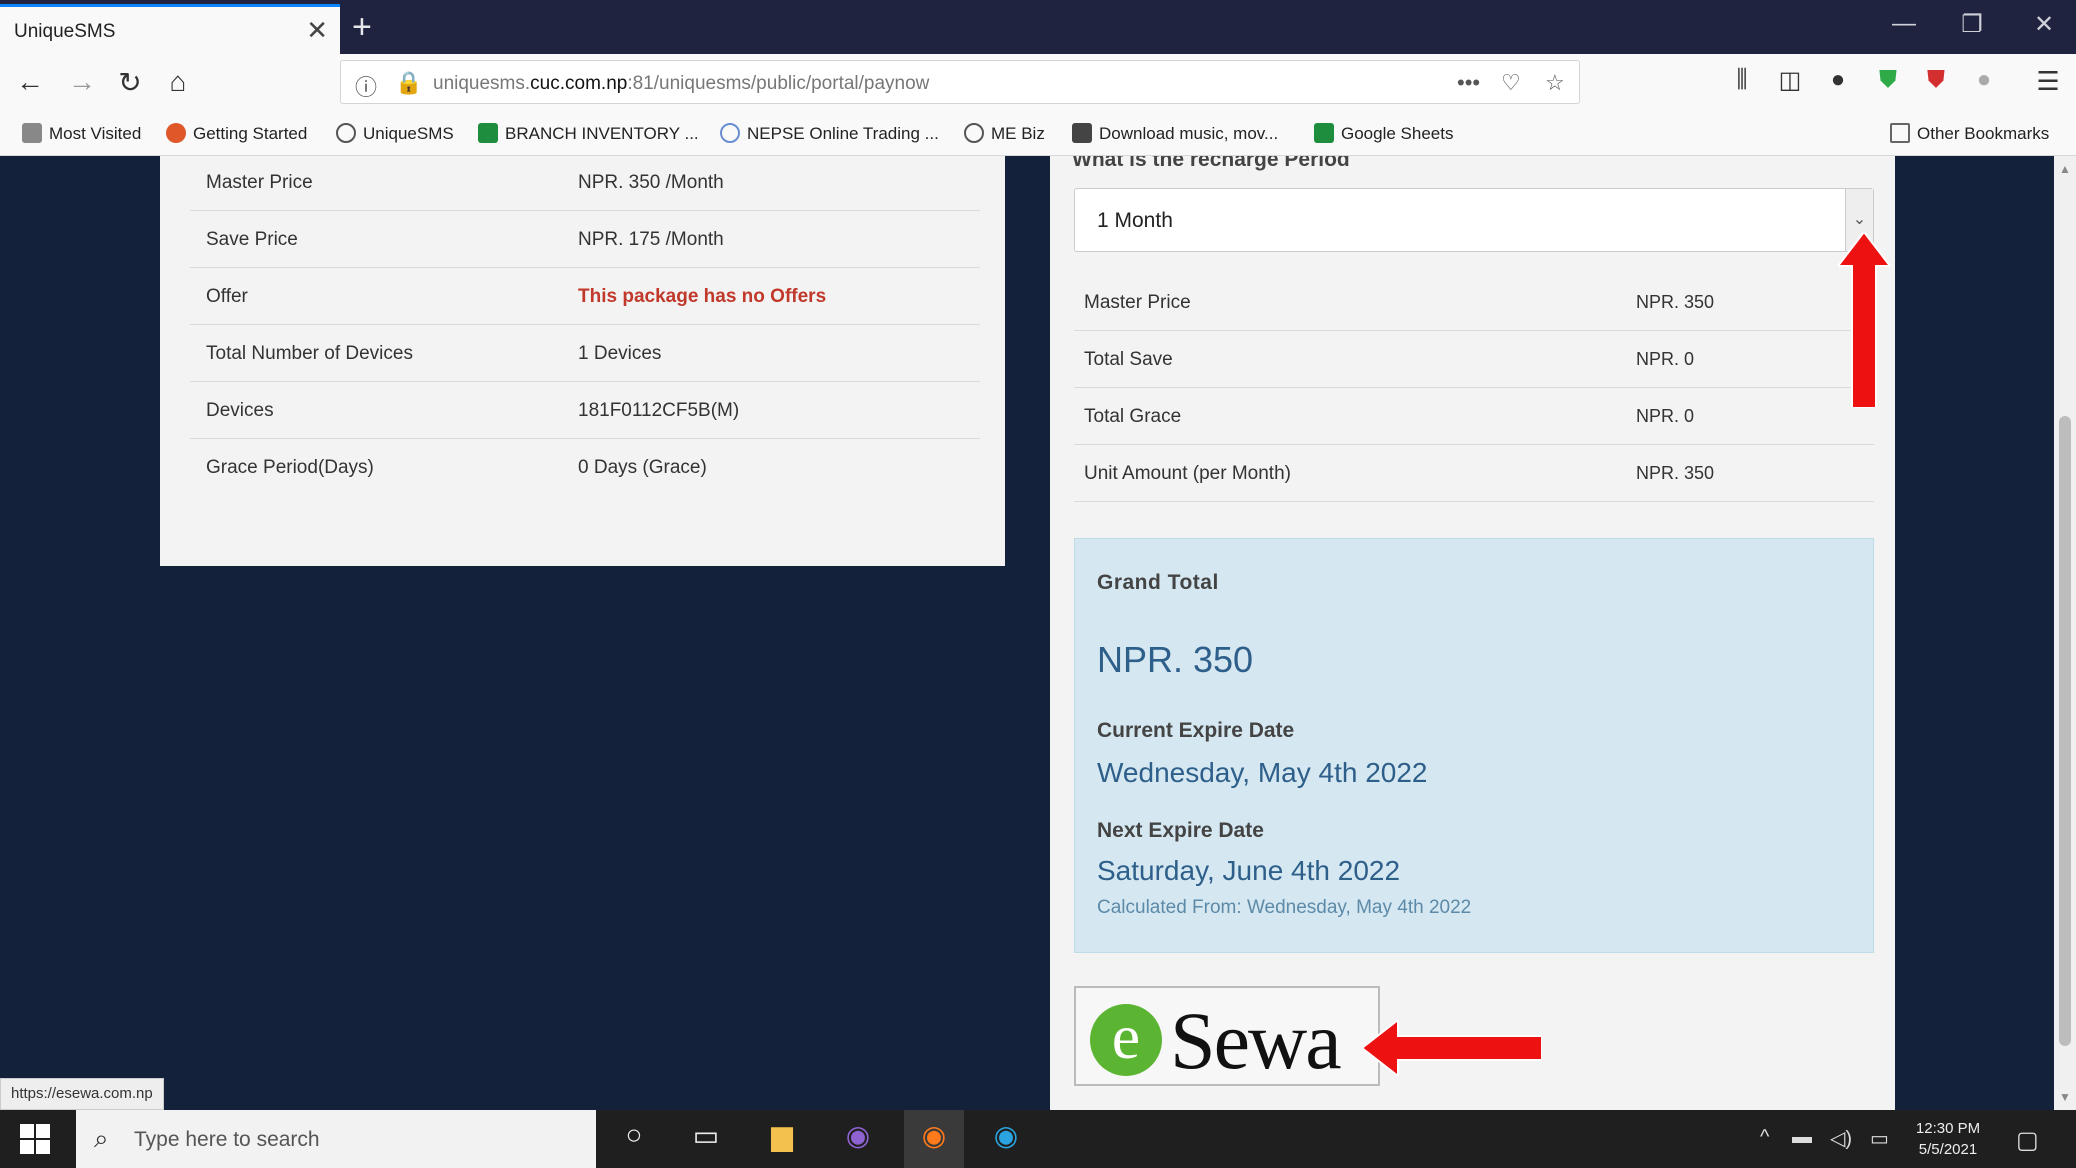 The height and width of the screenshot is (1168, 2076). I want to click on price-row: Total Save NPR. 0, so click(1474, 359).